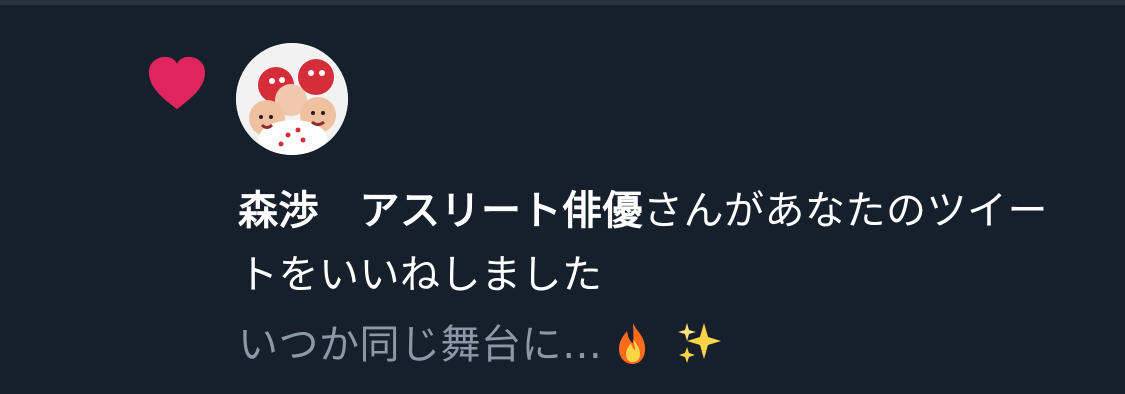  Describe the element at coordinates (292, 99) in the screenshot. I see `user-avatar` at that location.